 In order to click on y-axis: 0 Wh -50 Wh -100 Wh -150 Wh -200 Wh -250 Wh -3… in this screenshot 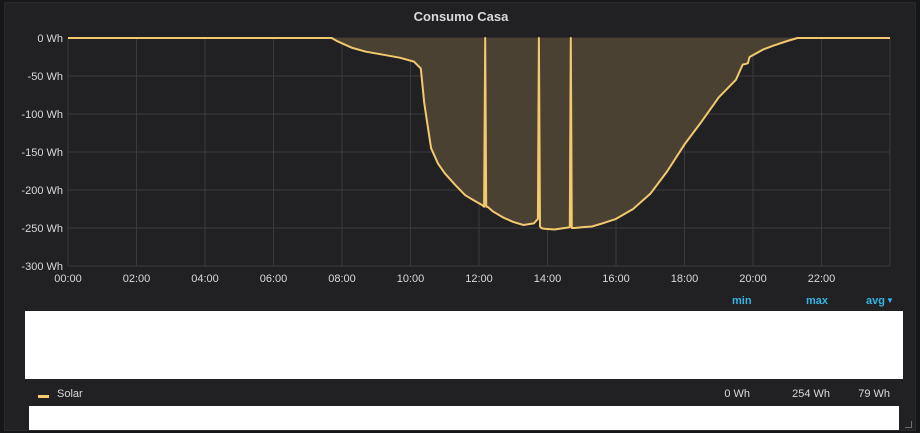, I will do `click(42, 153)`.